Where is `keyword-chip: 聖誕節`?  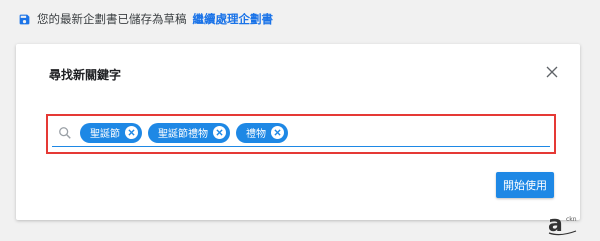
keyword-chip: 聖誕節 is located at coordinates (111, 132).